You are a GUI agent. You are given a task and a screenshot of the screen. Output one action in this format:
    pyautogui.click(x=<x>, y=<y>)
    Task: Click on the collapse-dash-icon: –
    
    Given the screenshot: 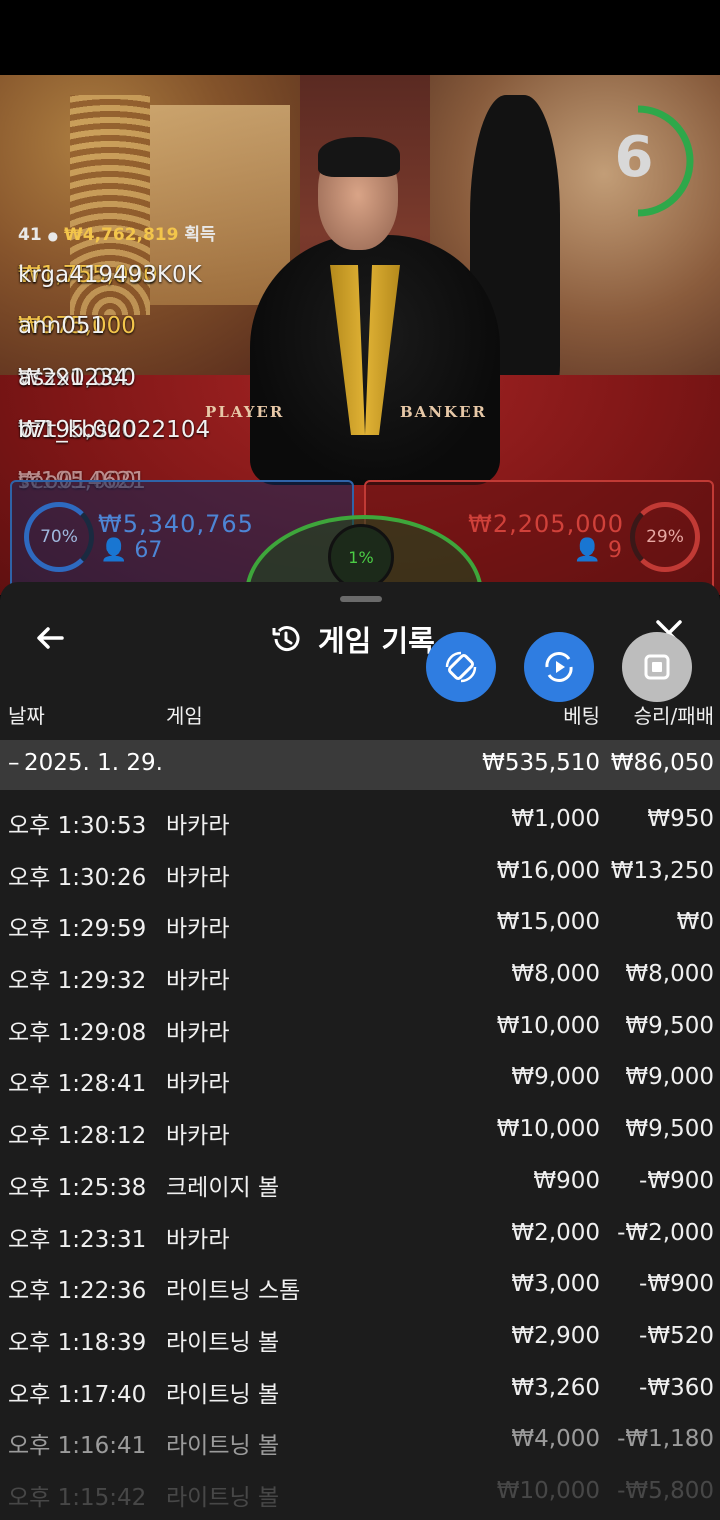 What is the action you would take?
    pyautogui.click(x=14, y=763)
    